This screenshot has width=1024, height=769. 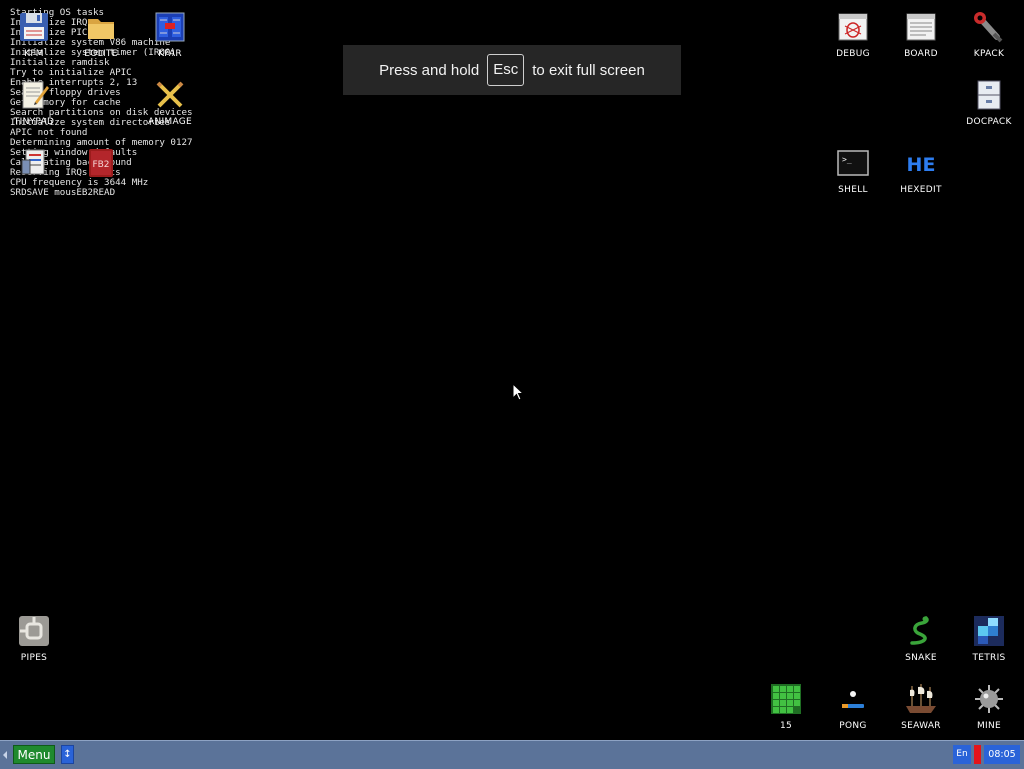 I want to click on clock: 08:05, so click(x=1002, y=754).